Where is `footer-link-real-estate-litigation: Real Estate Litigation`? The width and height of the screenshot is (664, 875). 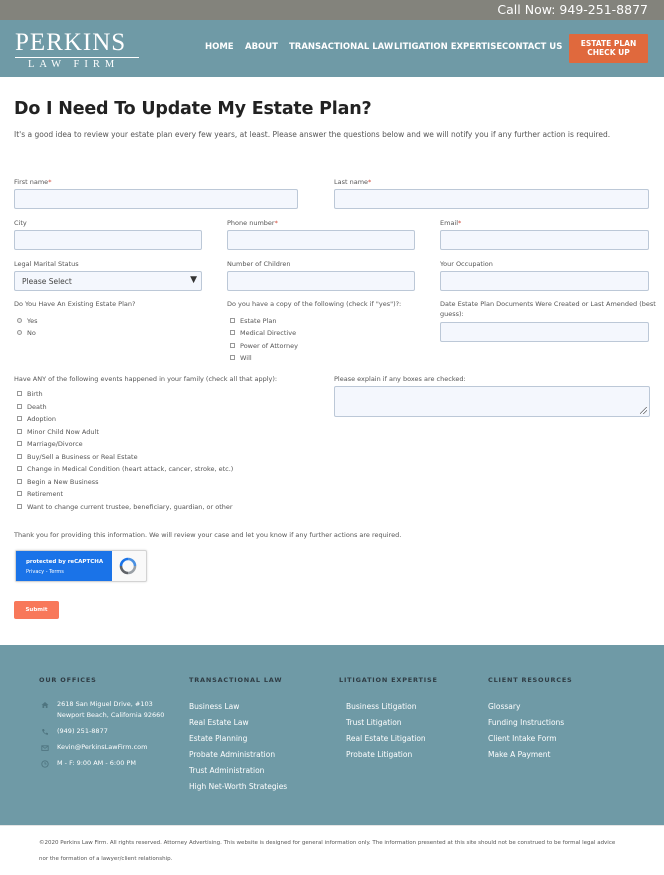
footer-link-real-estate-litigation: Real Estate Litigation is located at coordinates (386, 738).